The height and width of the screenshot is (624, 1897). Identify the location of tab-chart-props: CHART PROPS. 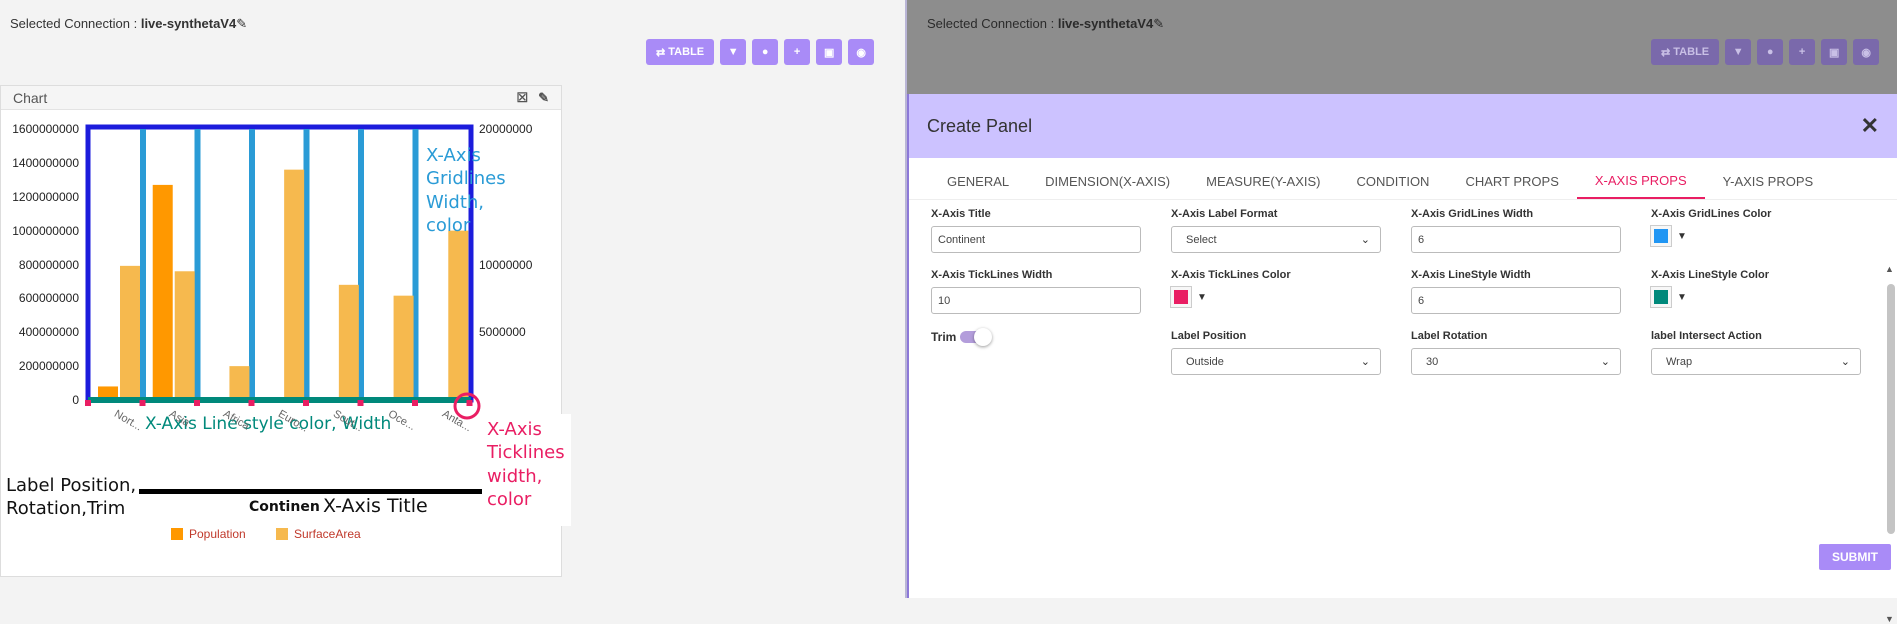
(1511, 181).